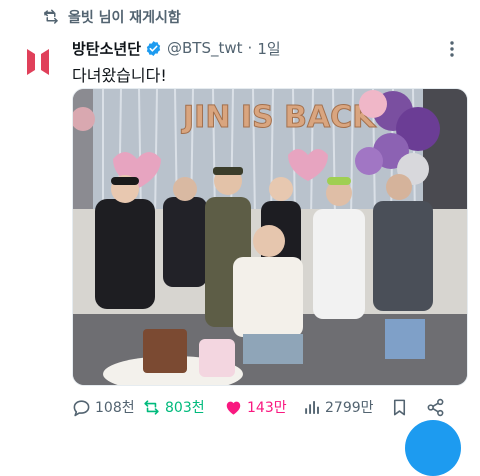 Image resolution: width=480 pixels, height=476 pixels. What do you see at coordinates (38, 62) in the screenshot?
I see `bts-logo` at bounding box center [38, 62].